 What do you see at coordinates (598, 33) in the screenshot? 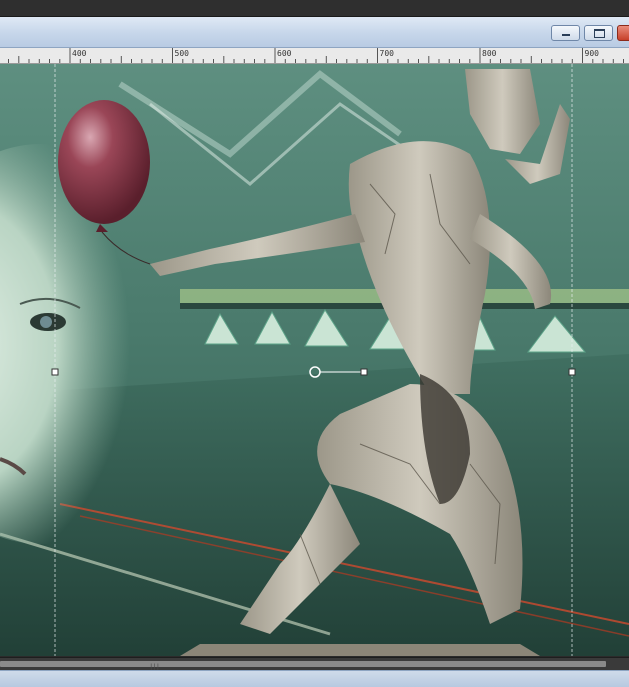
I see `maximize-button` at bounding box center [598, 33].